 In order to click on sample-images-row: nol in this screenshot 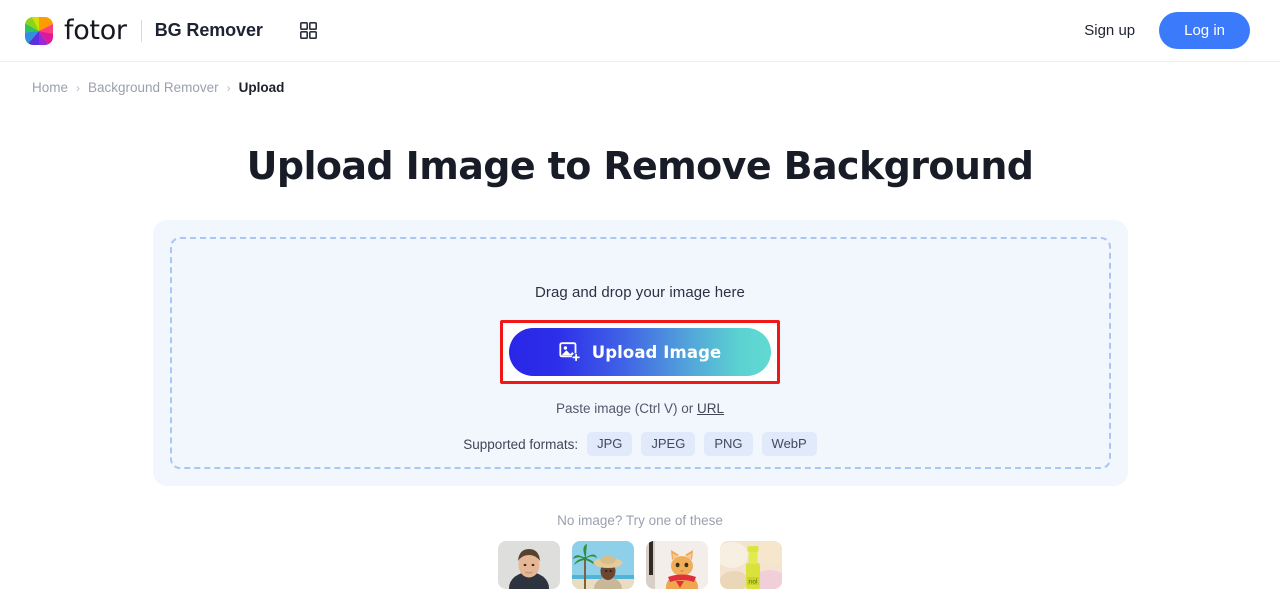, I will do `click(640, 565)`.